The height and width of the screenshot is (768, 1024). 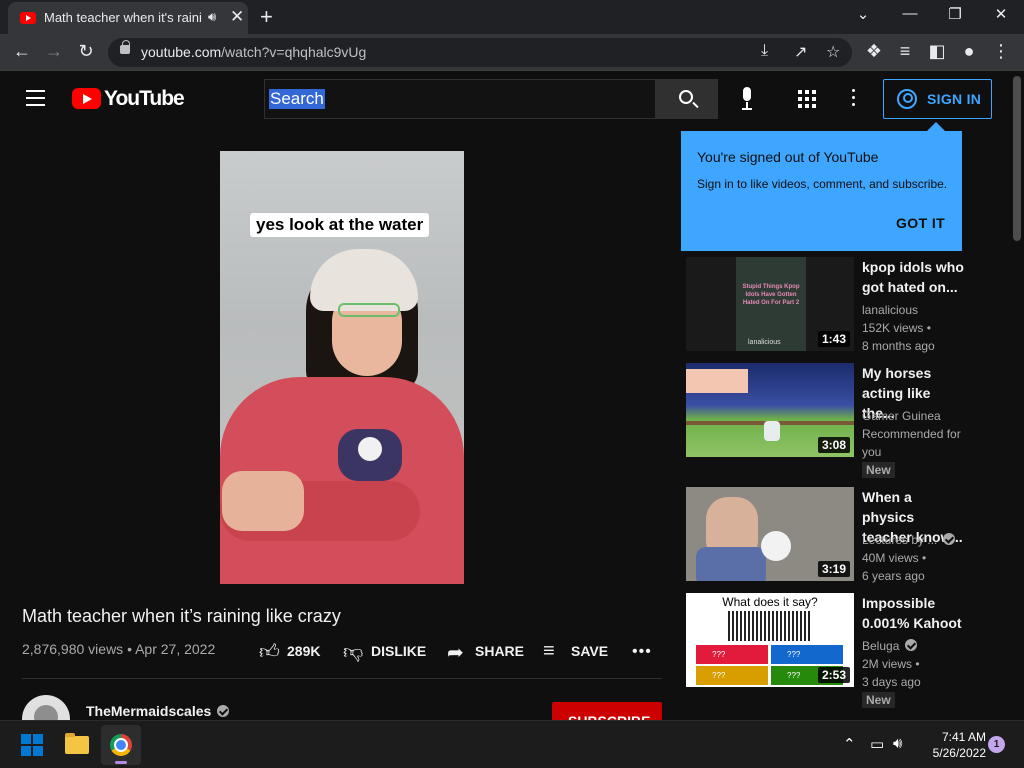 What do you see at coordinates (28, 18) in the screenshot?
I see `youtube-favicon-icon` at bounding box center [28, 18].